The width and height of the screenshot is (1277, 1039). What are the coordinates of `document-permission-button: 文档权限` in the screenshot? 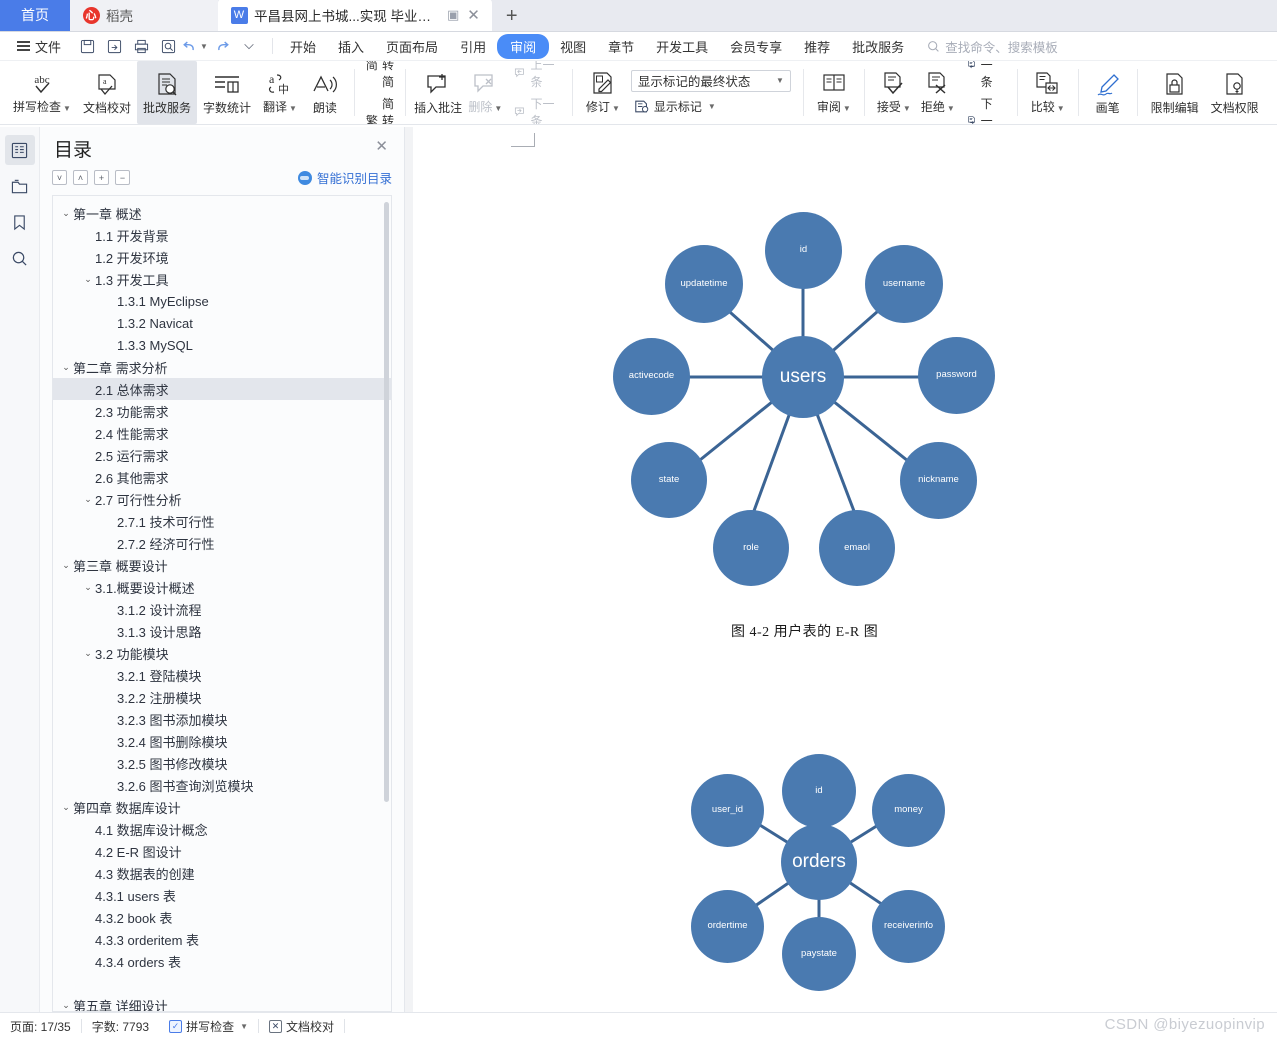 It's located at (1235, 92).